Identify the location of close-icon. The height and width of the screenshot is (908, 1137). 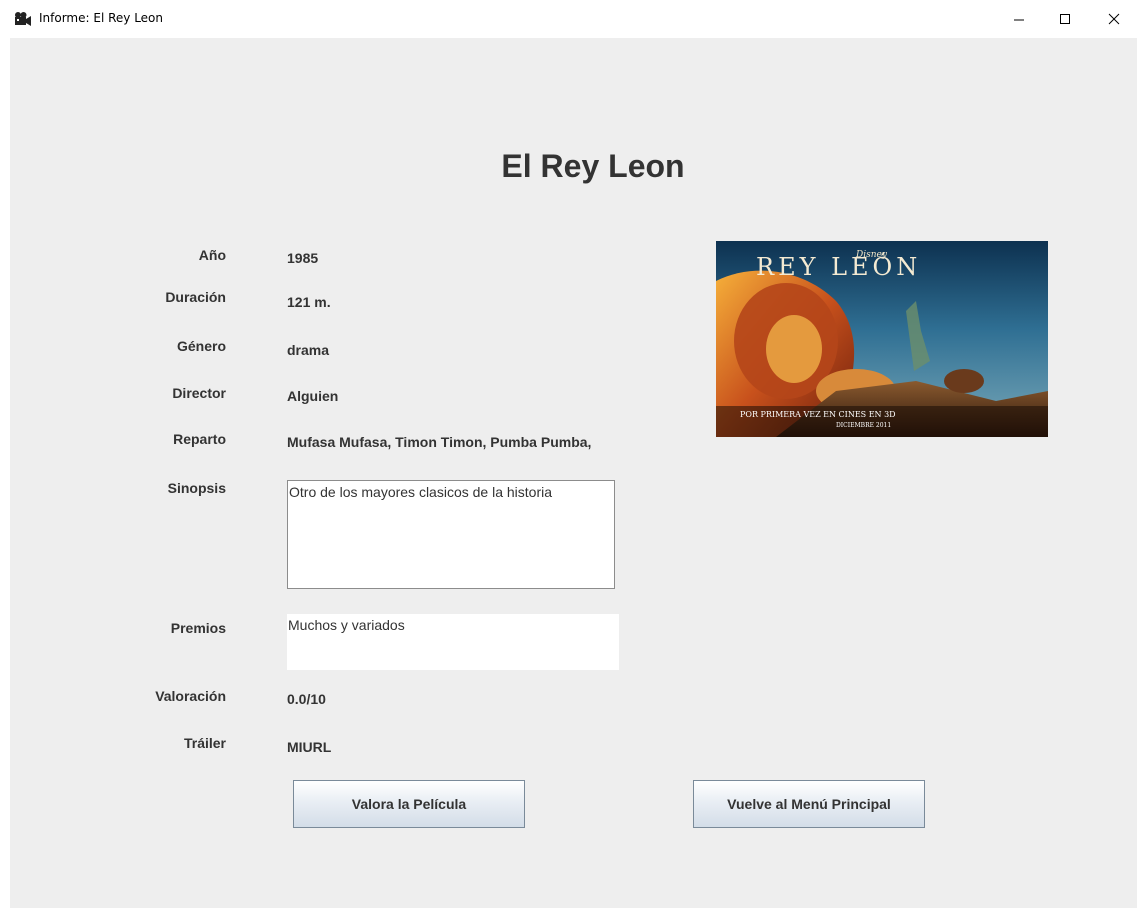
(1114, 19).